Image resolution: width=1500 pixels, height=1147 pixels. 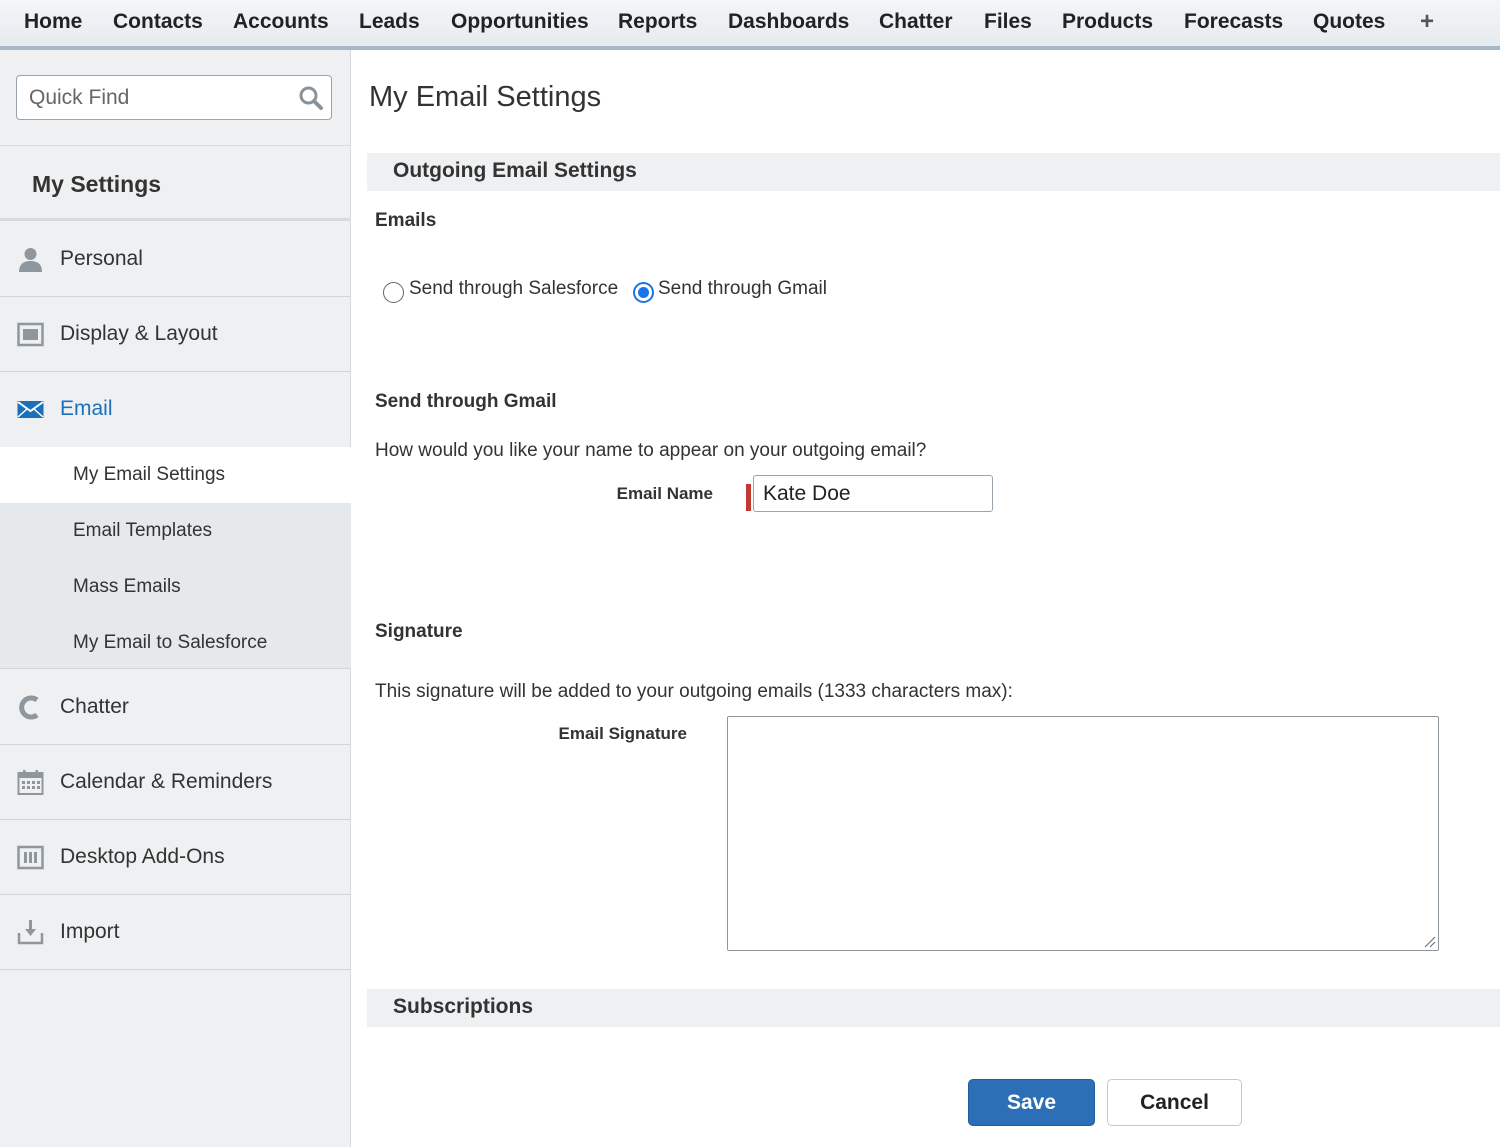 What do you see at coordinates (515, 170) in the screenshot?
I see `section-title: Outgoing Email Settings` at bounding box center [515, 170].